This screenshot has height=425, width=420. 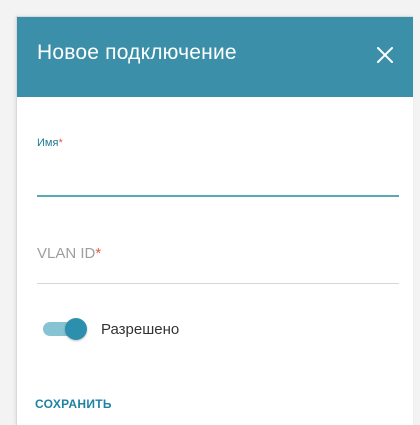 I want to click on vlan-id-field-underline, so click(x=218, y=283).